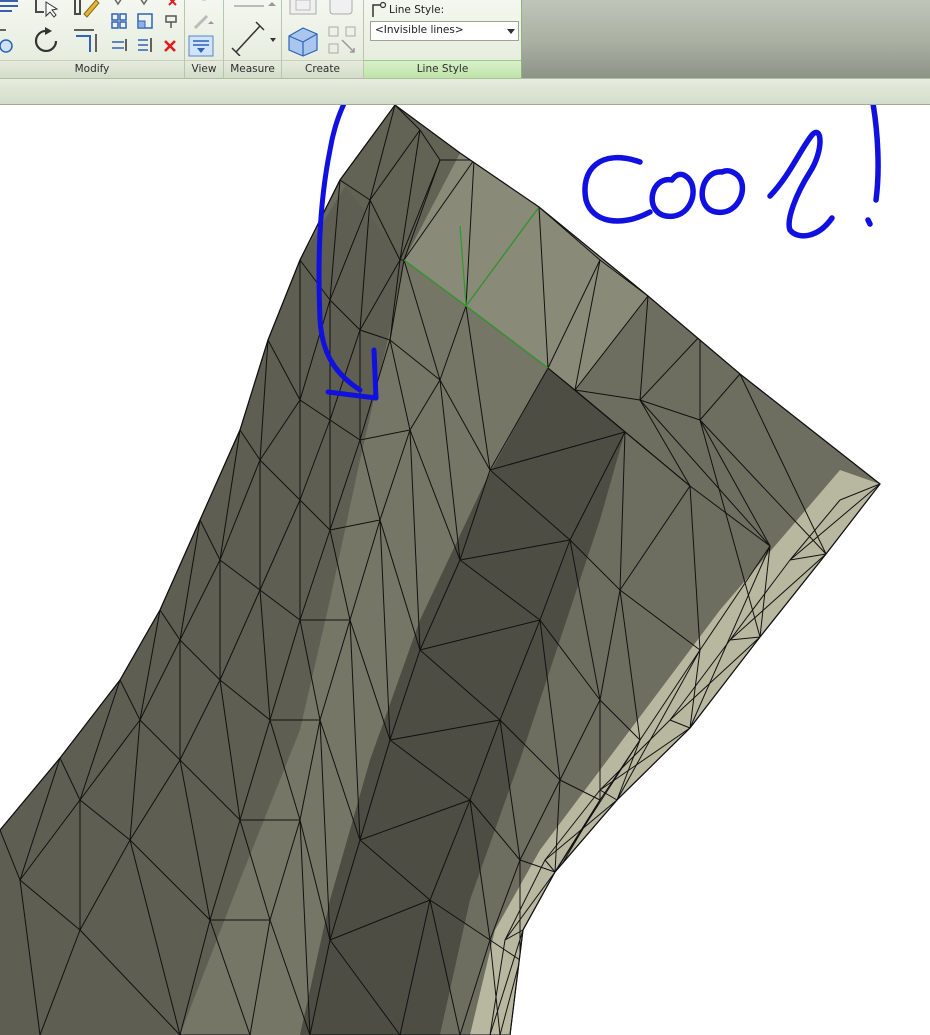 The image size is (930, 1035). Describe the element at coordinates (341, 9) in the screenshot. I see `component-icon` at that location.